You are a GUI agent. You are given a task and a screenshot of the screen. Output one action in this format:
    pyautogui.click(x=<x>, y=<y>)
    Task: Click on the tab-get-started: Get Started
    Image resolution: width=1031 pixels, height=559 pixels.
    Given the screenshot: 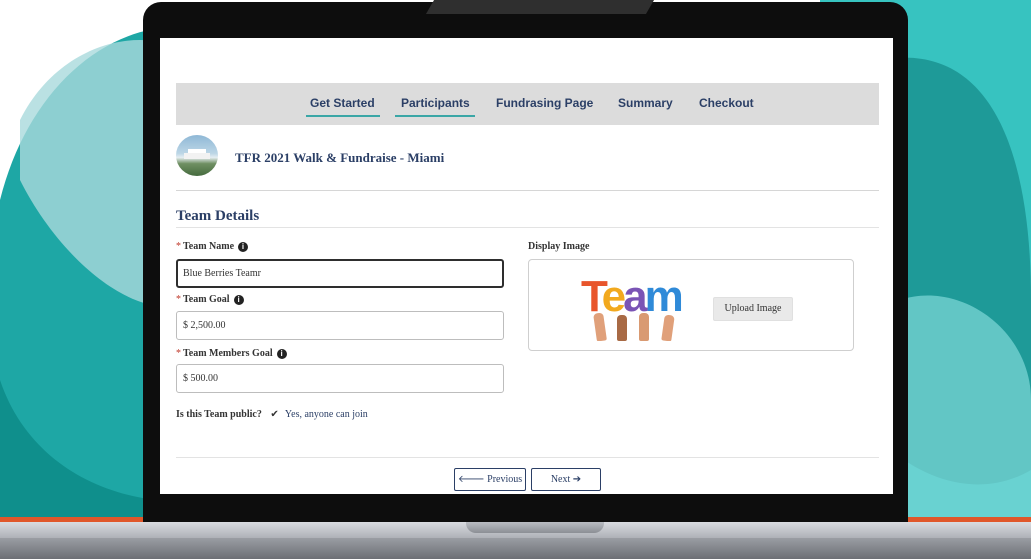 What is the action you would take?
    pyautogui.click(x=342, y=103)
    